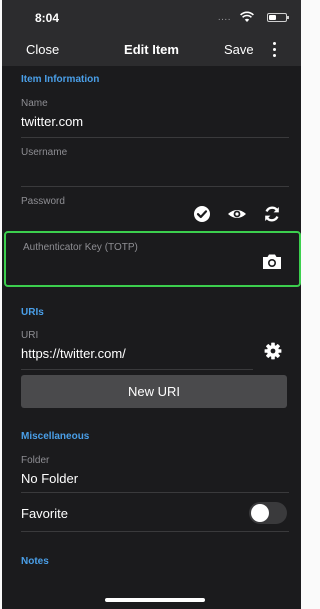 The width and height of the screenshot is (320, 609). Describe the element at coordinates (272, 261) in the screenshot. I see `camera-icon` at that location.